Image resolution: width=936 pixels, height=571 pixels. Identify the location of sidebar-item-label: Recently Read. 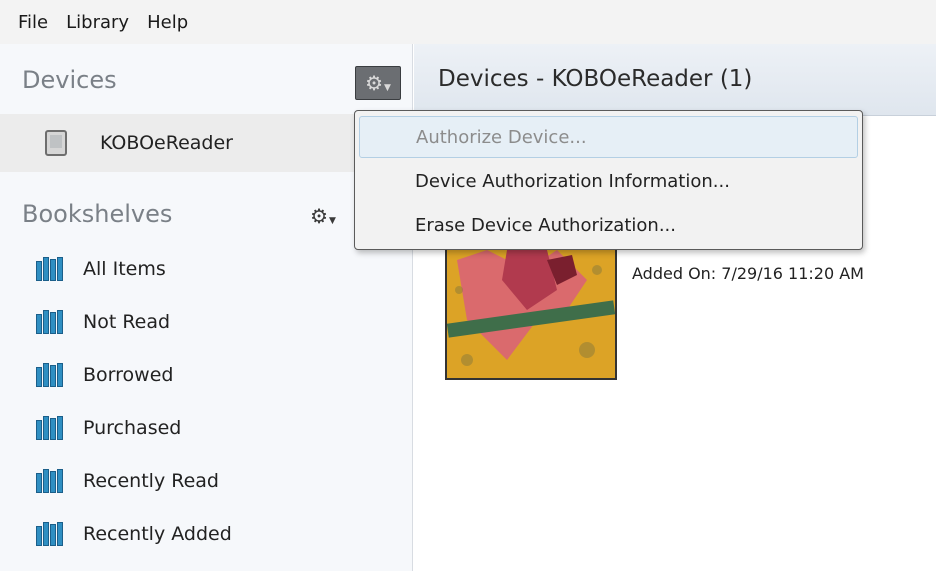
(151, 481).